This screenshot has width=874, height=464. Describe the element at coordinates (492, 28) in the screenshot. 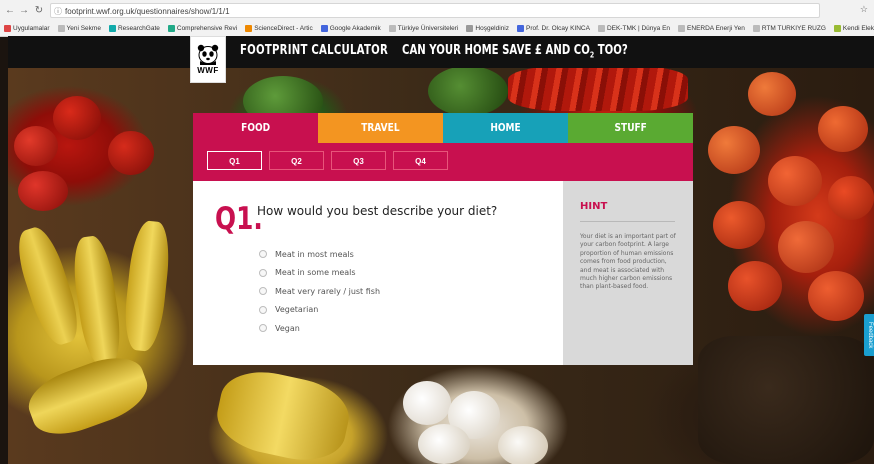

I see `bookmark-label: Hoşgeldiniz` at that location.